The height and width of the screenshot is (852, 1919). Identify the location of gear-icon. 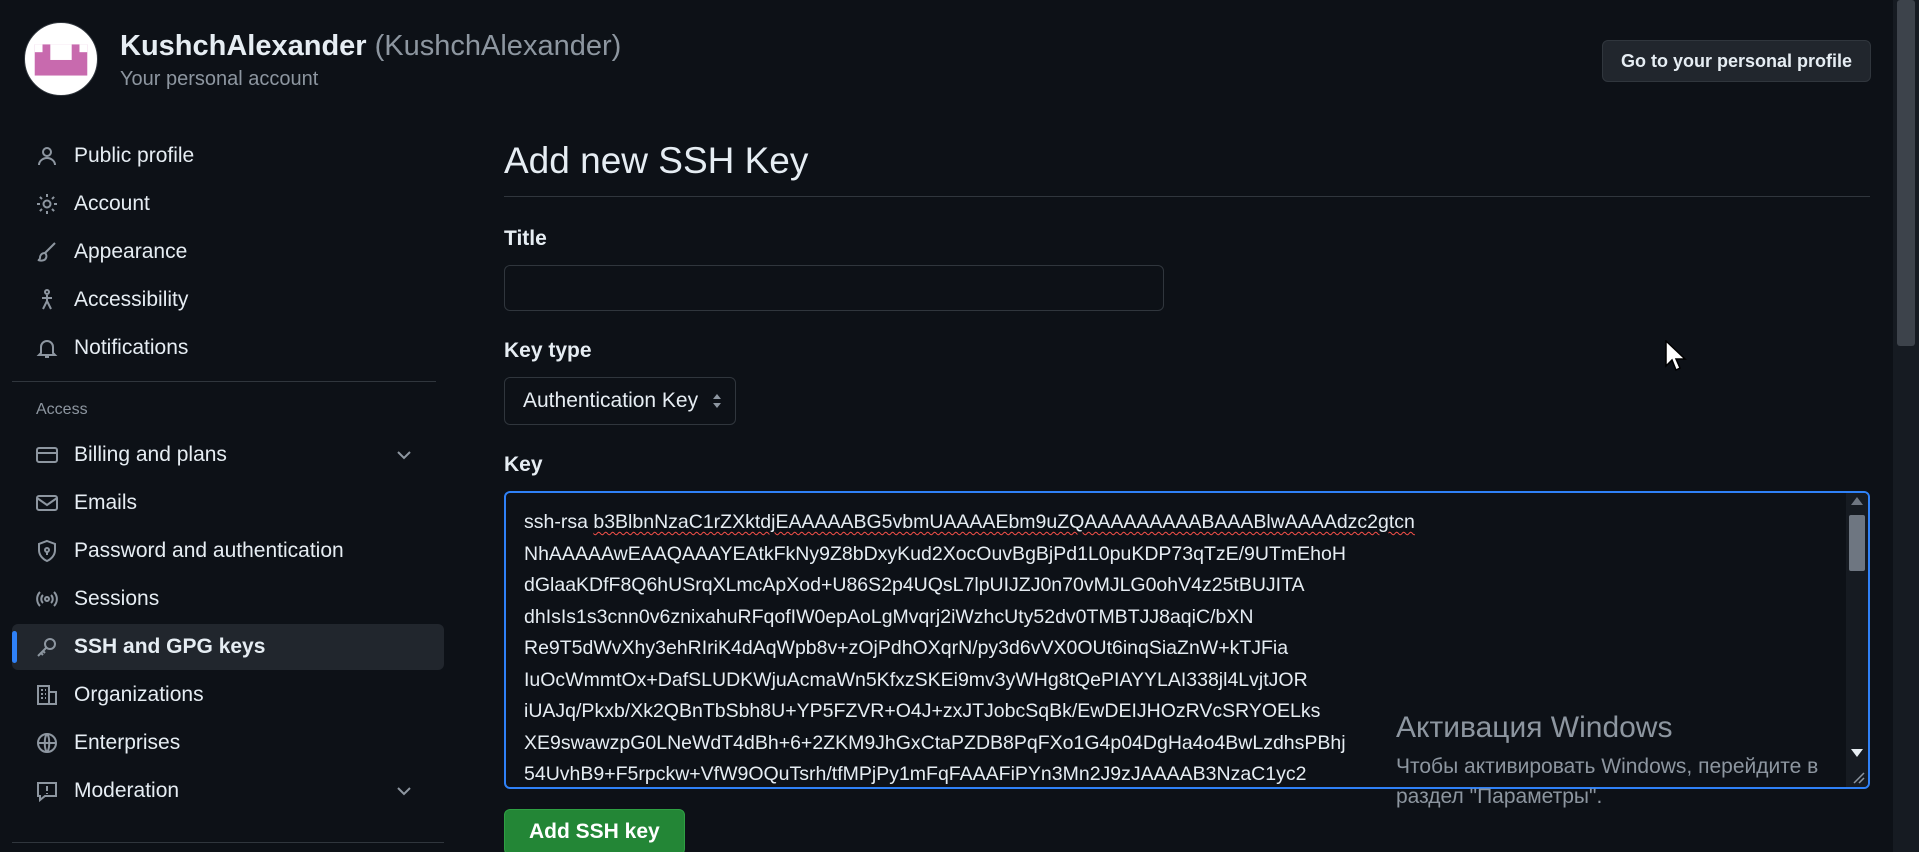
(47, 204).